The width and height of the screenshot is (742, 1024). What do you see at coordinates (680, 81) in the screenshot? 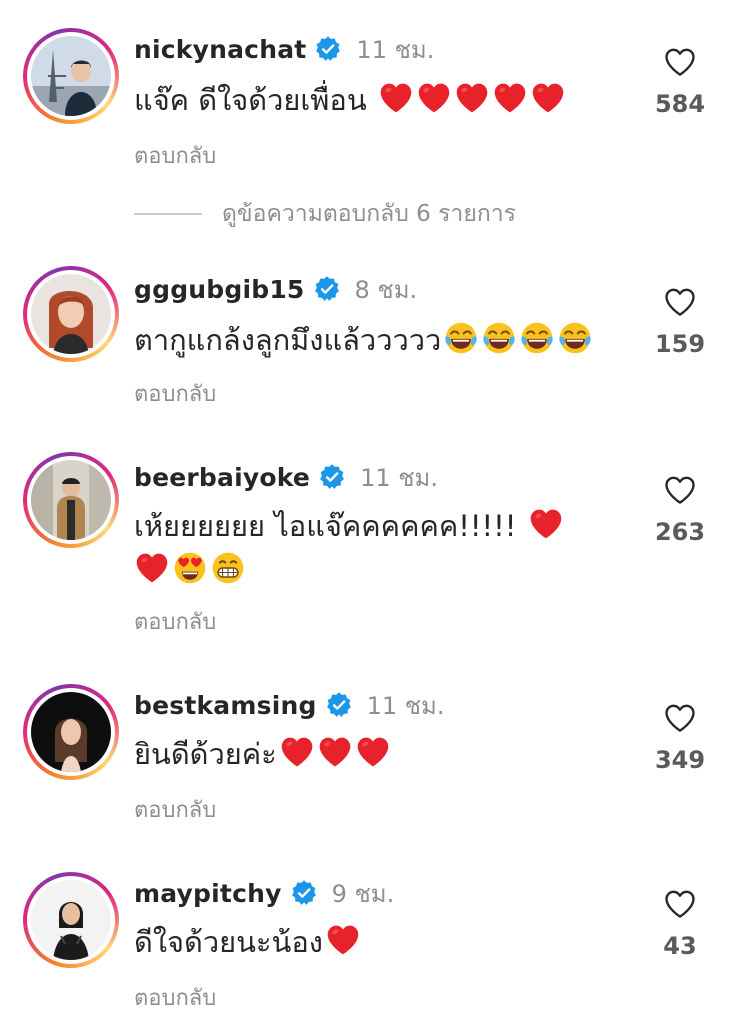
I see `like-group: 584` at bounding box center [680, 81].